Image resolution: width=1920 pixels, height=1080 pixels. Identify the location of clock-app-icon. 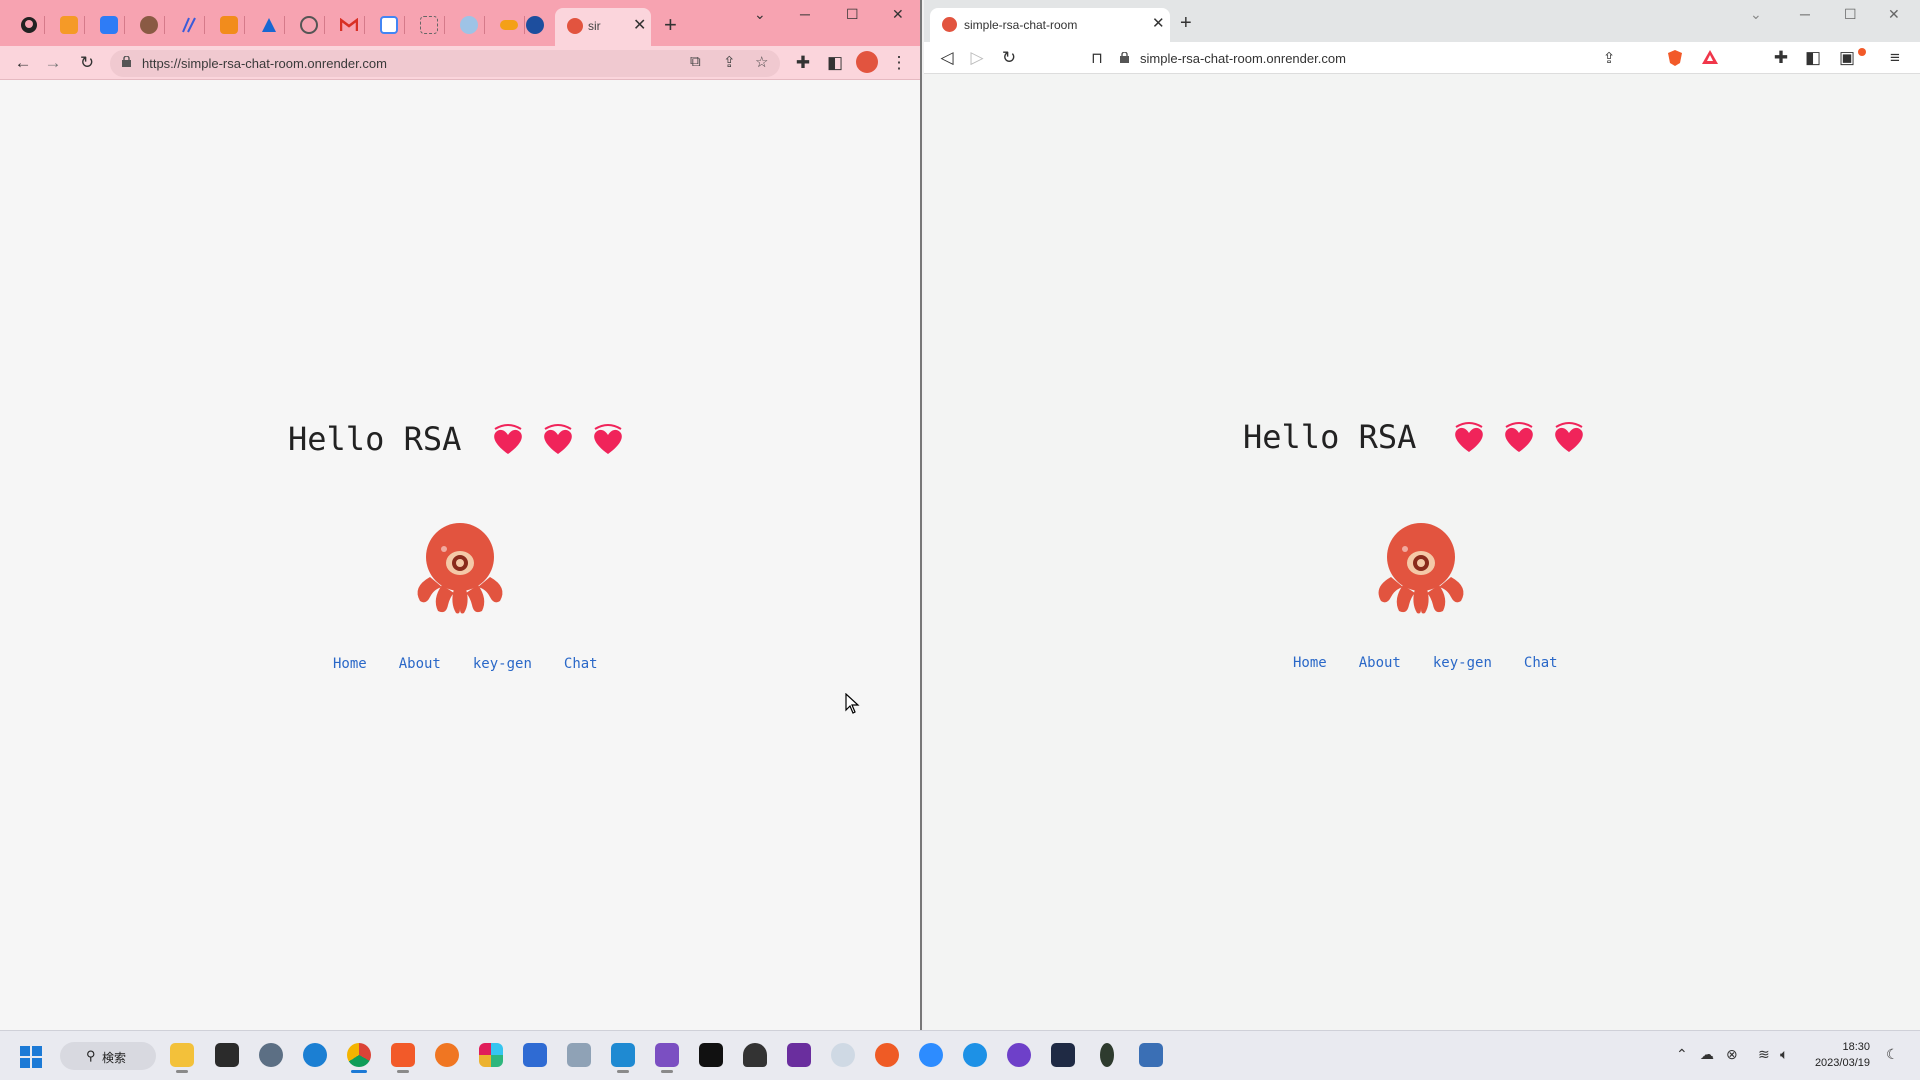
(469, 25).